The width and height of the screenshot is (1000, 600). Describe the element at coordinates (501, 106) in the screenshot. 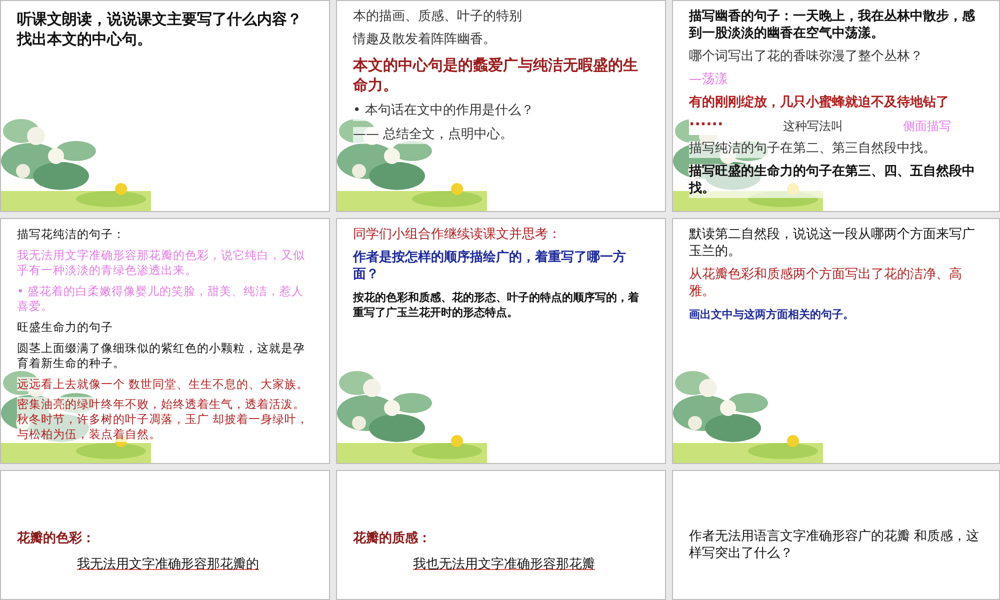

I see `slide-thumbnail: 本的描画、质感、叶子的特别 情趣及散发着阵阵幽香。 本文的中心句是的蠡爱广与纯洁无暇盛的生命力。 • 本句话在文中的作用是什么？ —— 总结全文，点明中心。` at that location.